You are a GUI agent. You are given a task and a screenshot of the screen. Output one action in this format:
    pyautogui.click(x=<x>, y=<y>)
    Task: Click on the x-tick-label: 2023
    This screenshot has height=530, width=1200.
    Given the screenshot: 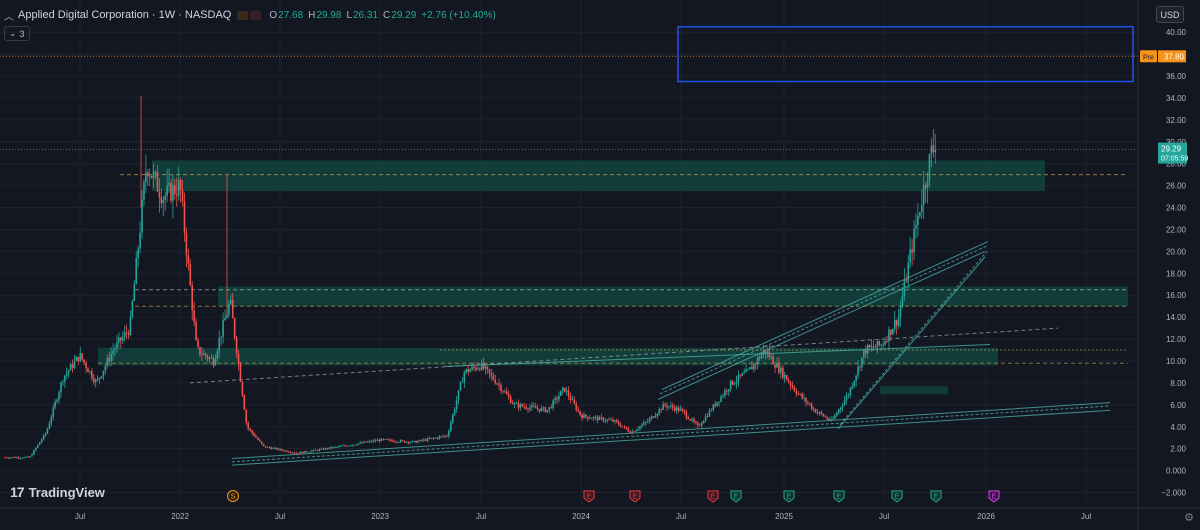 What is the action you would take?
    pyautogui.click(x=380, y=516)
    